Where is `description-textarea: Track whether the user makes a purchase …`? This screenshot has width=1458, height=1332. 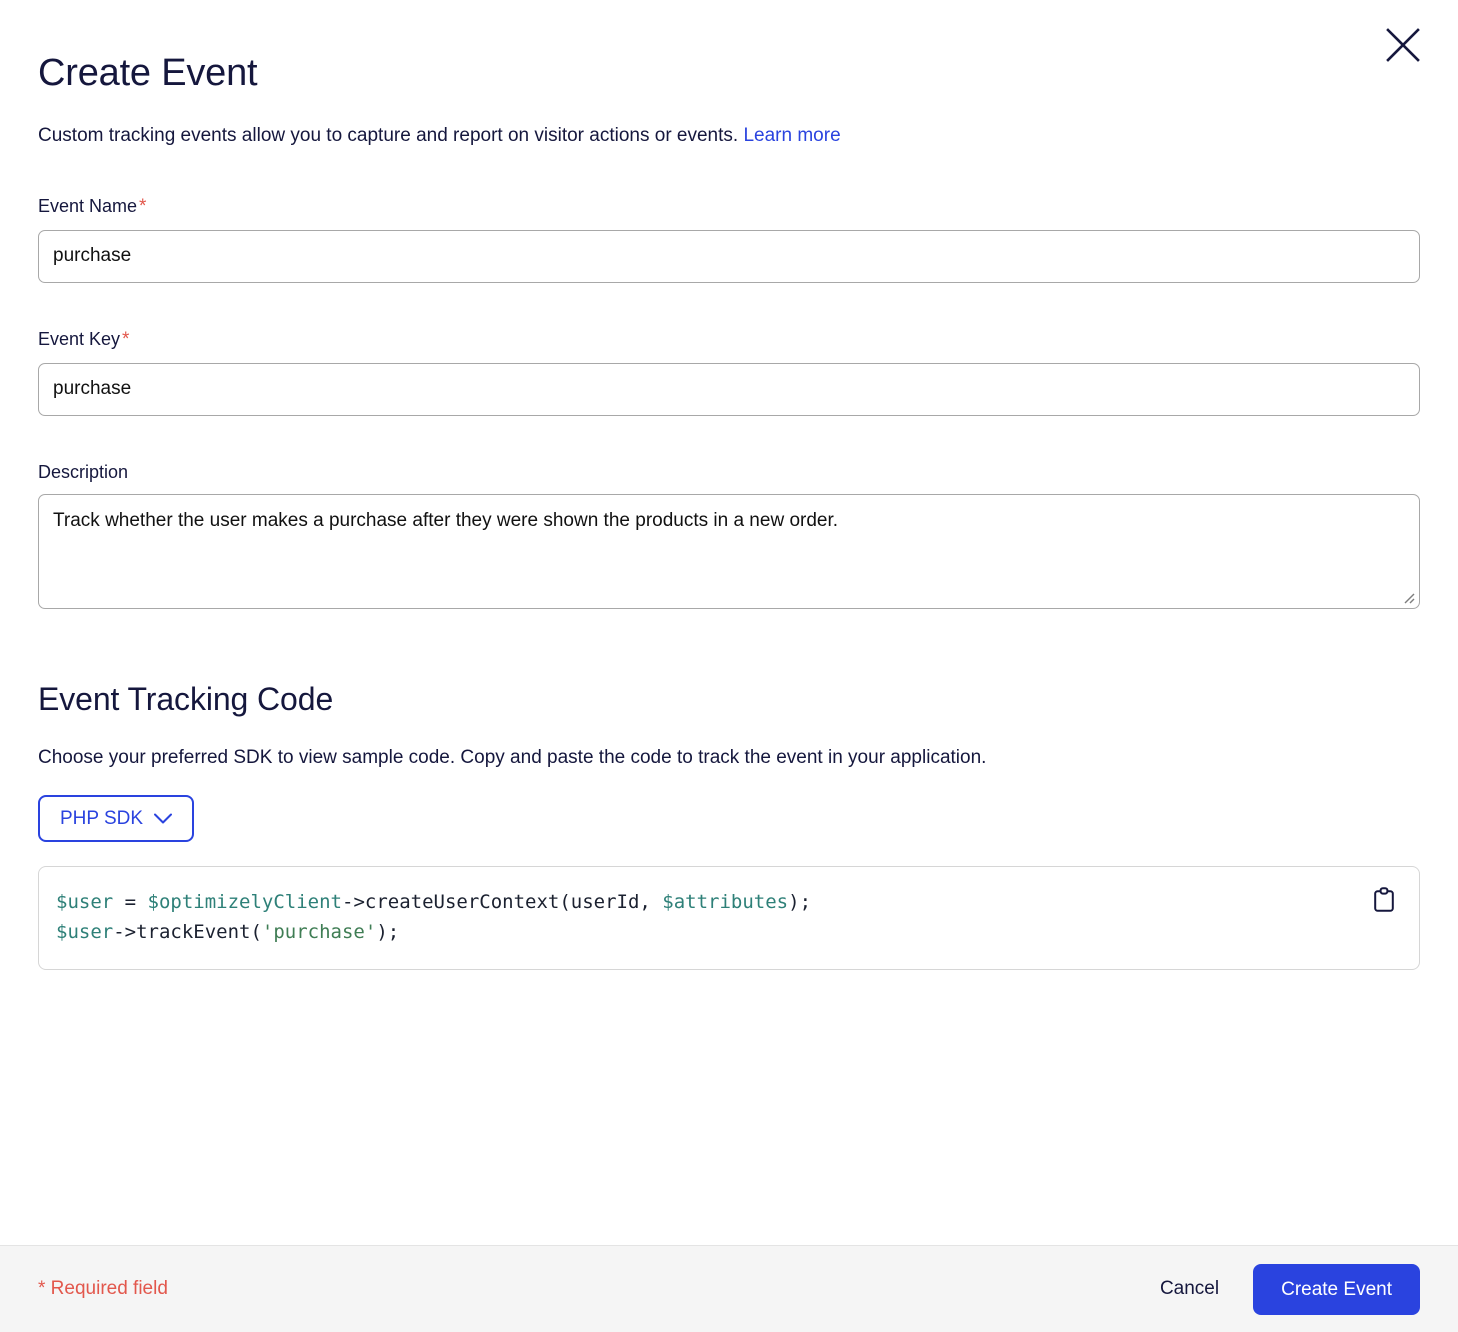 description-textarea: Track whether the user makes a purchase … is located at coordinates (729, 552).